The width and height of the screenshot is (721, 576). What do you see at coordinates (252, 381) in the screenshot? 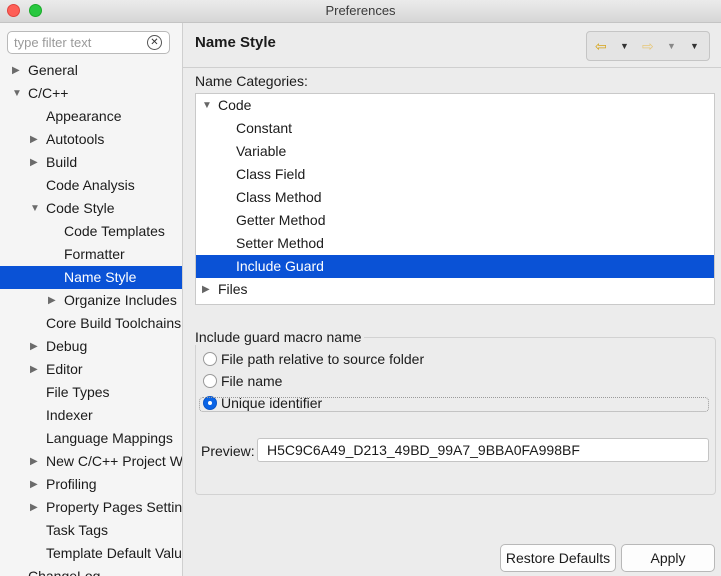
I see `radio-label: File name` at bounding box center [252, 381].